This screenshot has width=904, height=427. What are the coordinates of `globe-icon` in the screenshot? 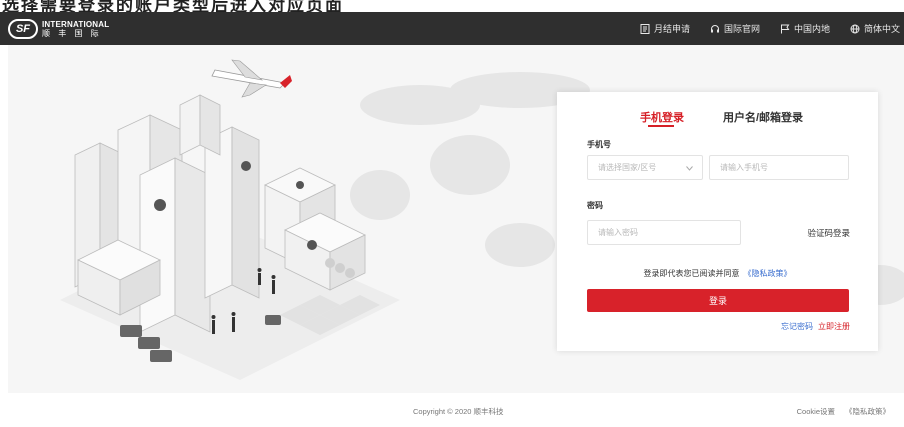 It's located at (855, 29).